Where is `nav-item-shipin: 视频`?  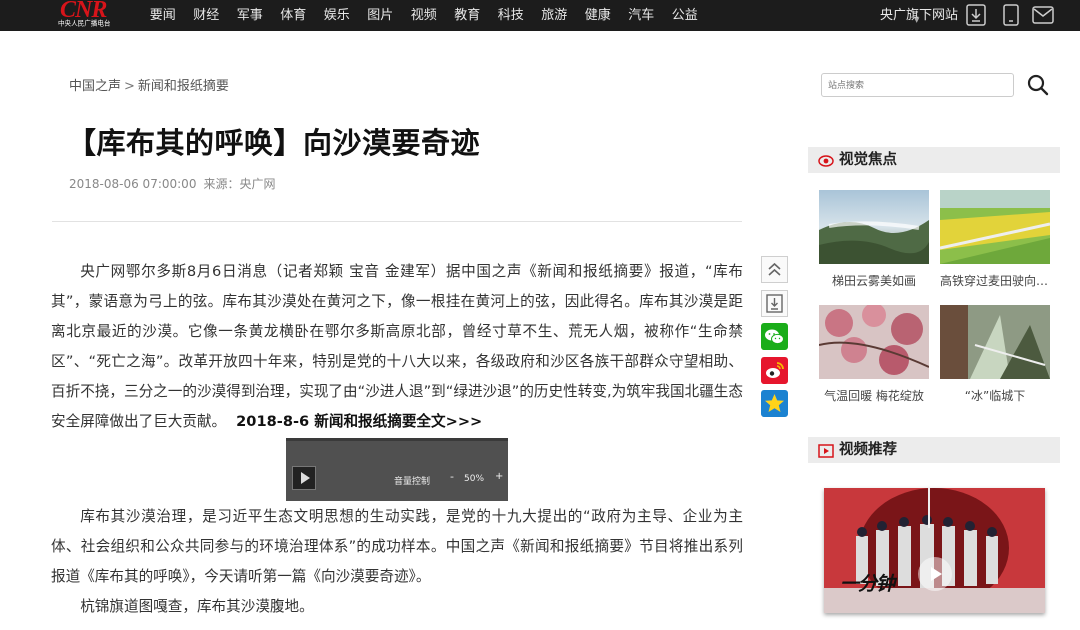
nav-item-shipin: 视频 is located at coordinates (424, 15).